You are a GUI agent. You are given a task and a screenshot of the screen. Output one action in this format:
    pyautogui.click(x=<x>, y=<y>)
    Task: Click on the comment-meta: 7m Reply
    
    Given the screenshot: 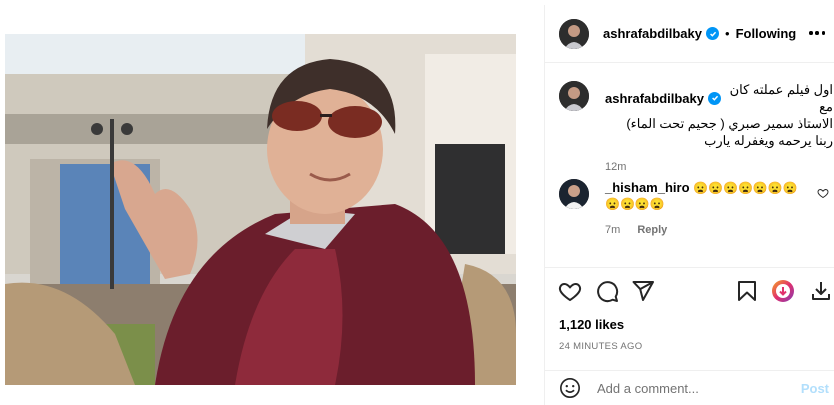 What is the action you would take?
    pyautogui.click(x=710, y=230)
    